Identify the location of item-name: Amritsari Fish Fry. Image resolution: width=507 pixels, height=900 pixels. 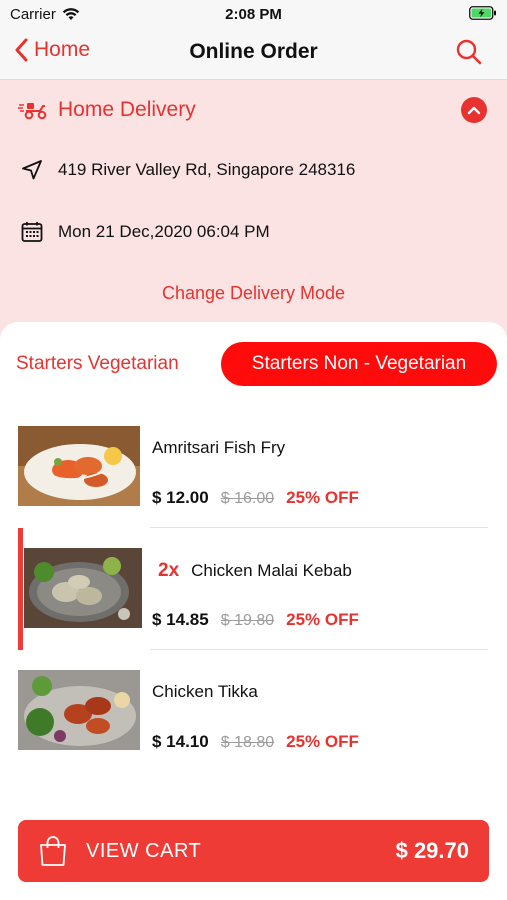
(218, 448).